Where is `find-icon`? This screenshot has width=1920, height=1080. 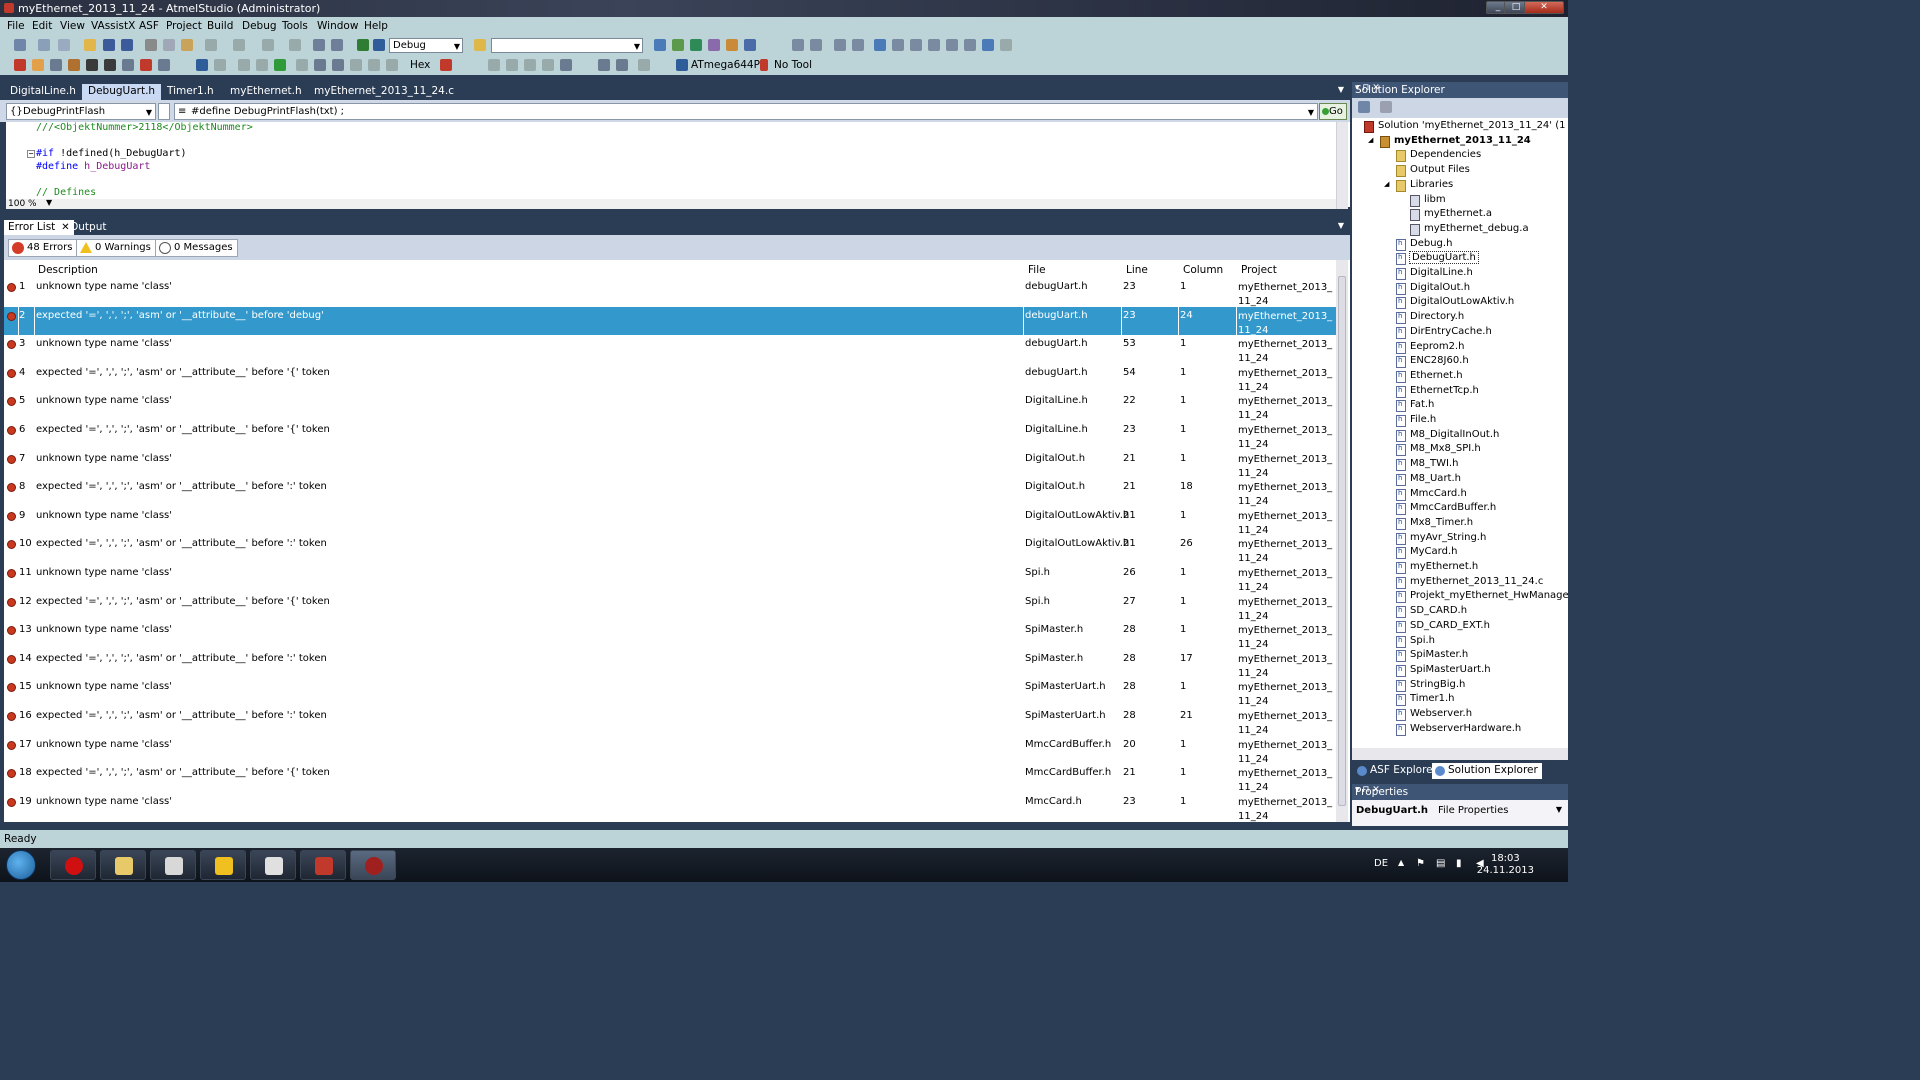 find-icon is located at coordinates (337, 45).